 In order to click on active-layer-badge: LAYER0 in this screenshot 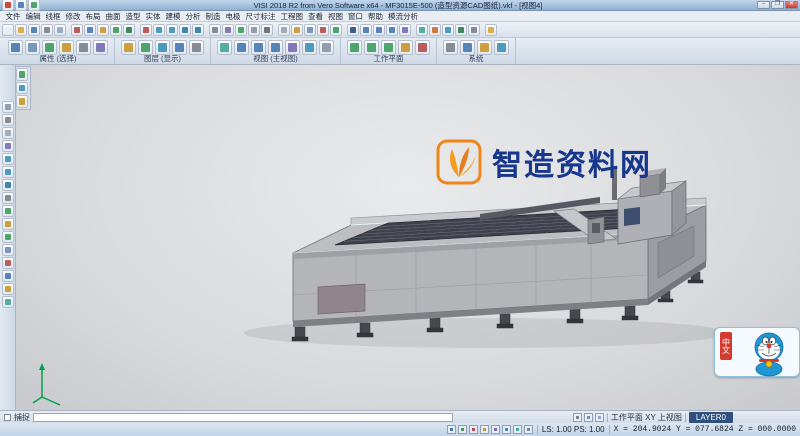, I will do `click(710, 417)`.